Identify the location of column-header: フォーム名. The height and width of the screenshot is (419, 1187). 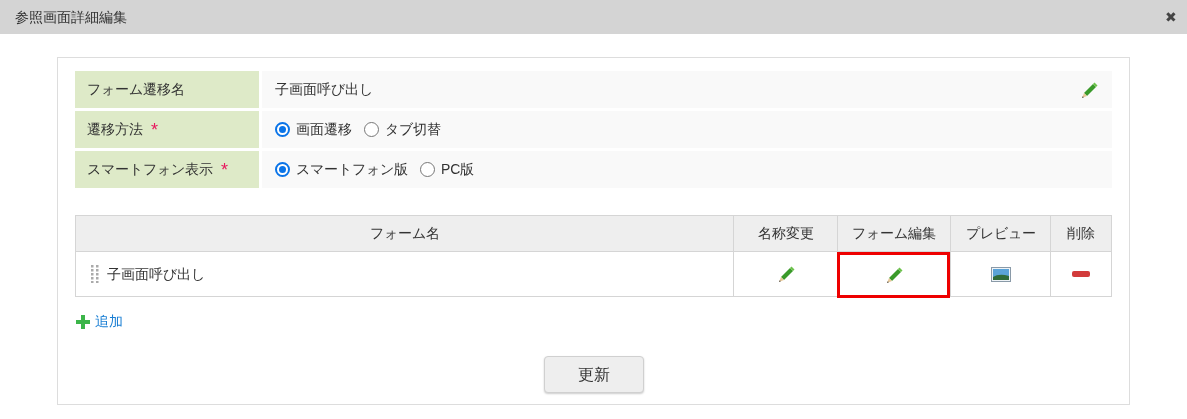
(404, 233).